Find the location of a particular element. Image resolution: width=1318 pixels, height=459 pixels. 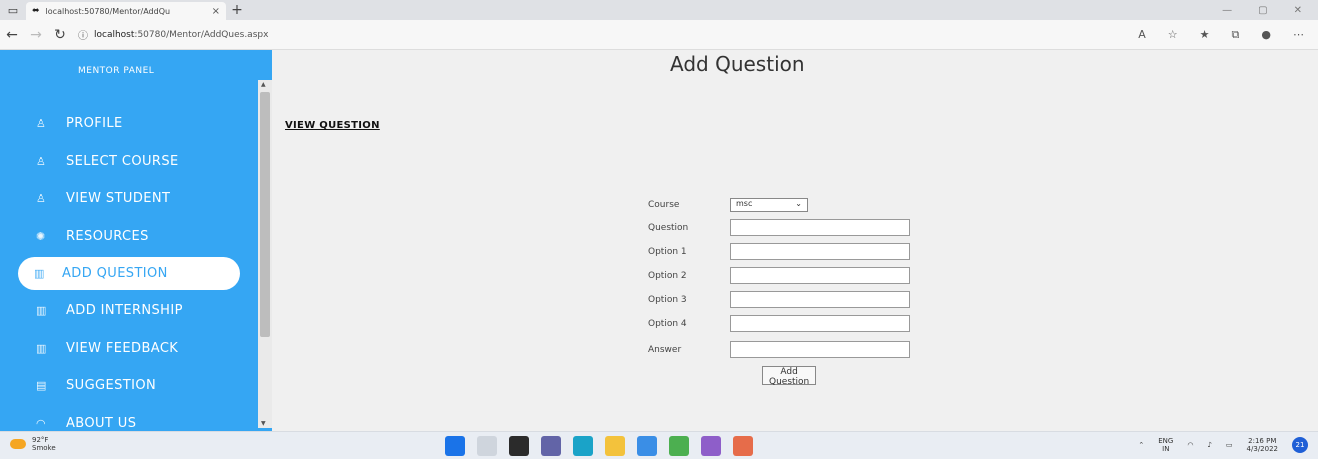

weather-widget: 92°F Smoke is located at coordinates (33, 444).